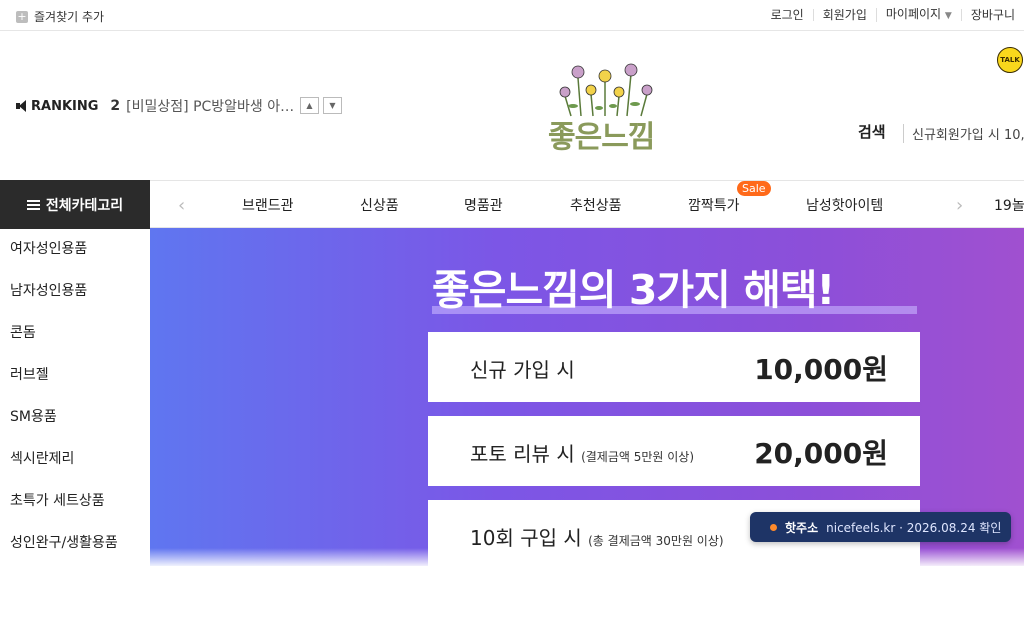 Image resolution: width=1024 pixels, height=640 pixels. Describe the element at coordinates (754, 188) in the screenshot. I see `sale-badge: Sale` at that location.